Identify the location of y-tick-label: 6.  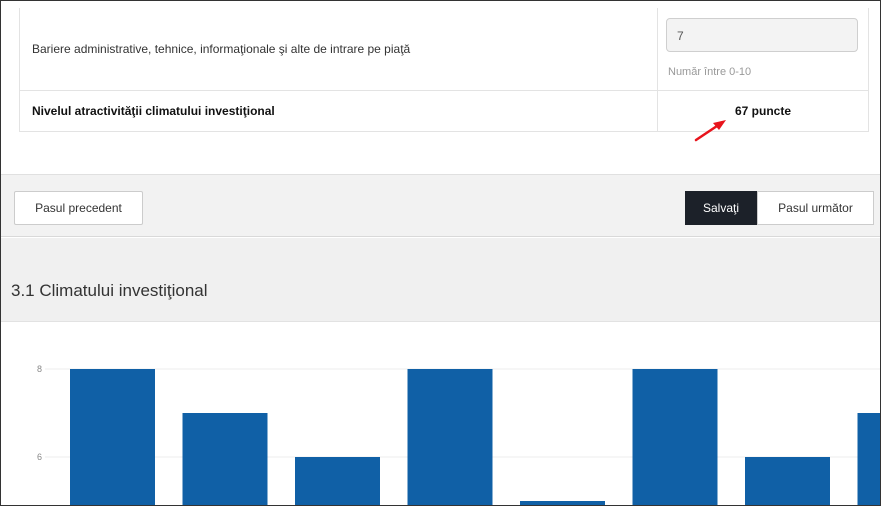
(39, 457).